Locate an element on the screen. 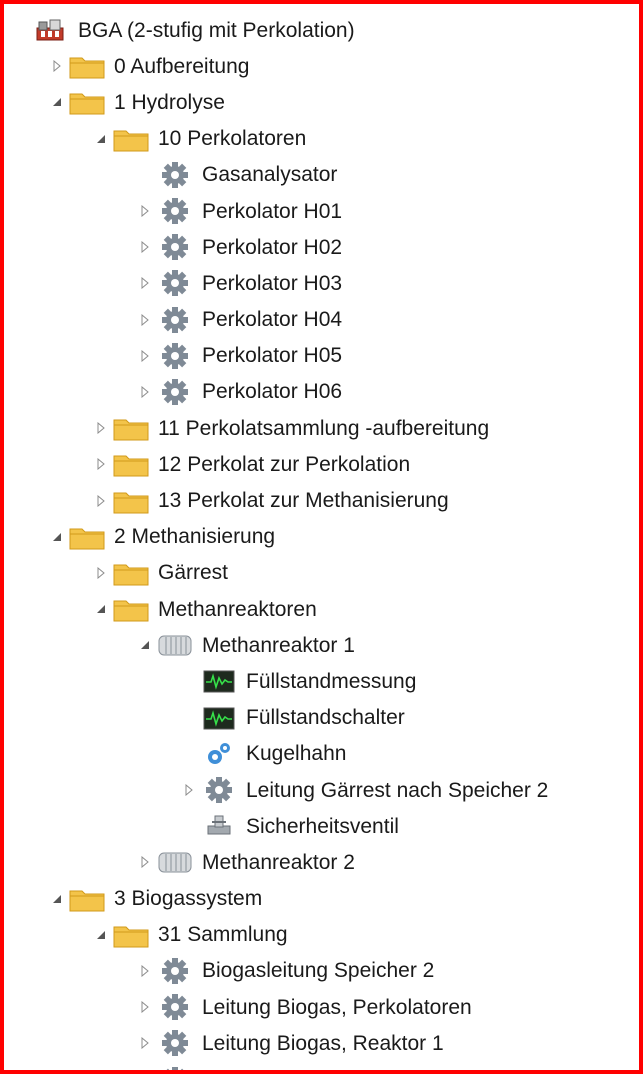 The width and height of the screenshot is (643, 1074). tree-node: Gasanalysator is located at coordinates (321, 175).